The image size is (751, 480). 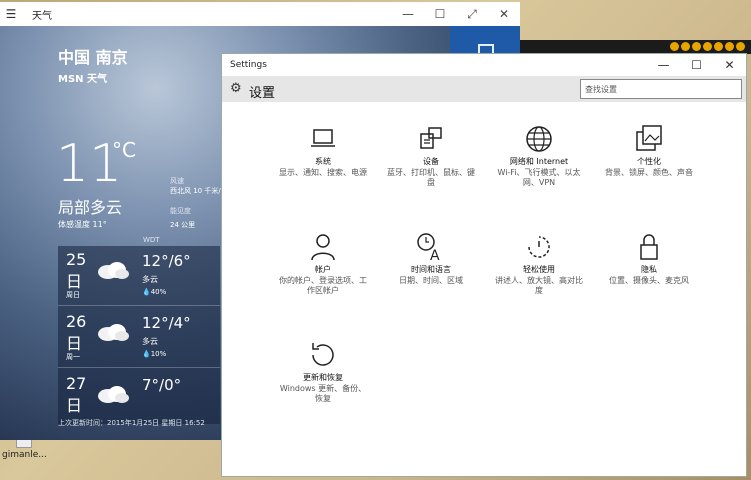 What do you see at coordinates (323, 377) in the screenshot?
I see `tile-label: 更新和恢复` at bounding box center [323, 377].